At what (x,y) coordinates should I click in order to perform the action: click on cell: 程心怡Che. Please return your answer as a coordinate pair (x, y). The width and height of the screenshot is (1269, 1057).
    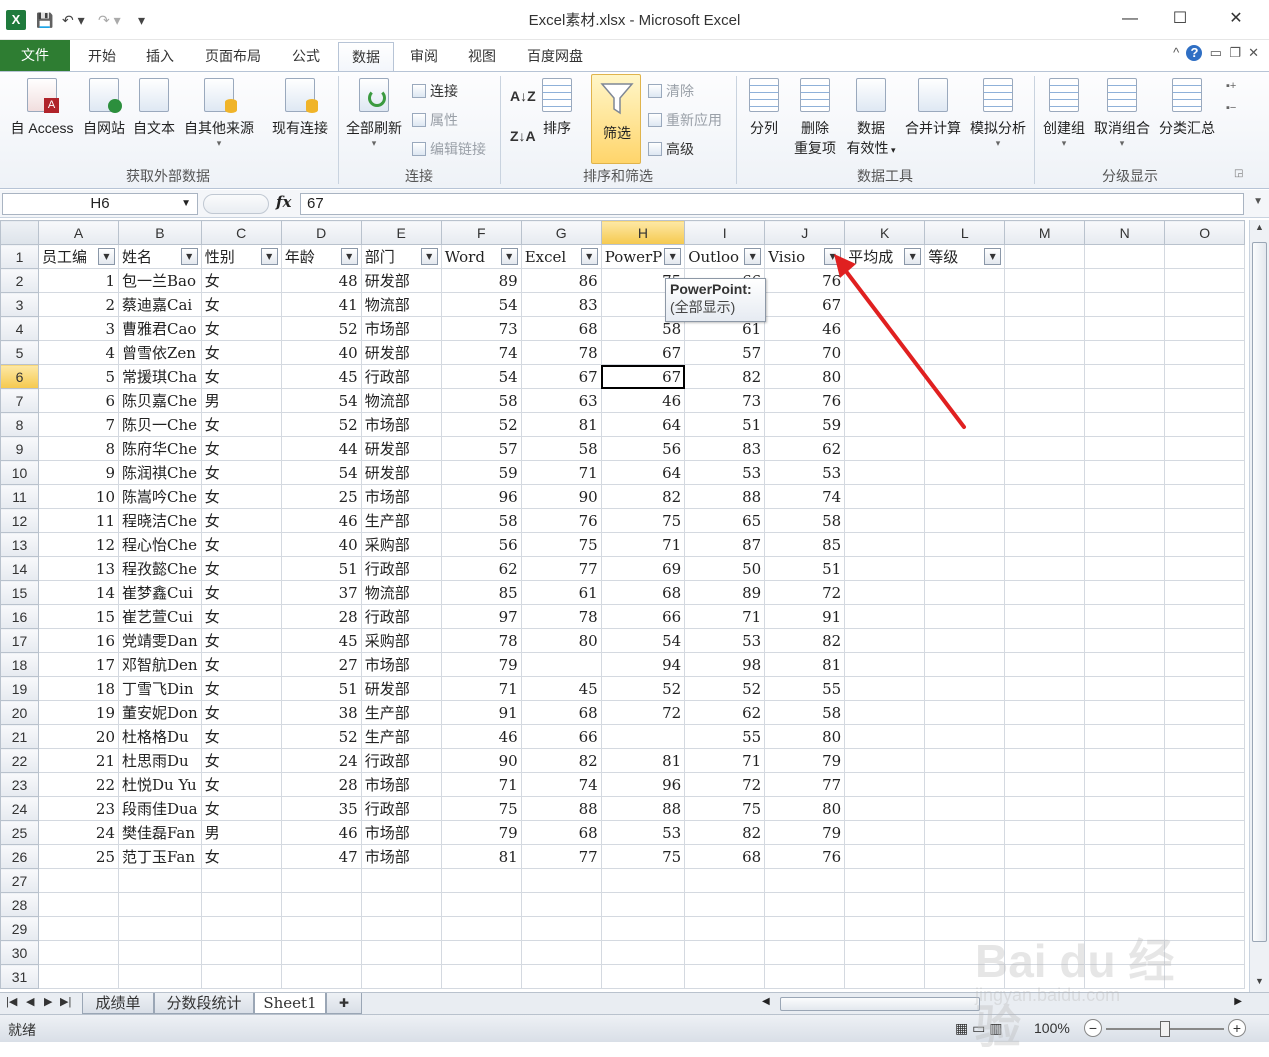
    Looking at the image, I should click on (160, 544).